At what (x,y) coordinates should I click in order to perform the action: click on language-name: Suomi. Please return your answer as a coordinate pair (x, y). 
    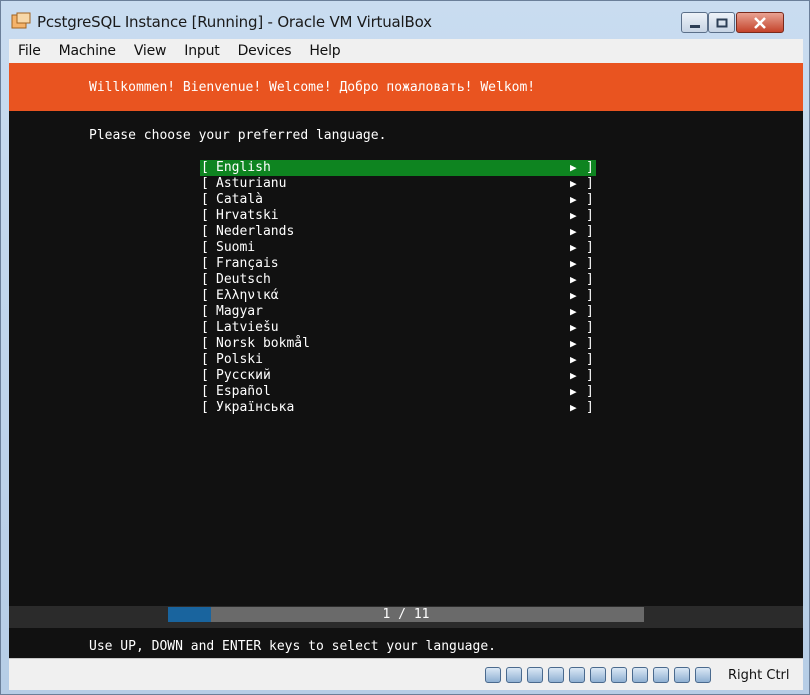
    Looking at the image, I should click on (236, 247).